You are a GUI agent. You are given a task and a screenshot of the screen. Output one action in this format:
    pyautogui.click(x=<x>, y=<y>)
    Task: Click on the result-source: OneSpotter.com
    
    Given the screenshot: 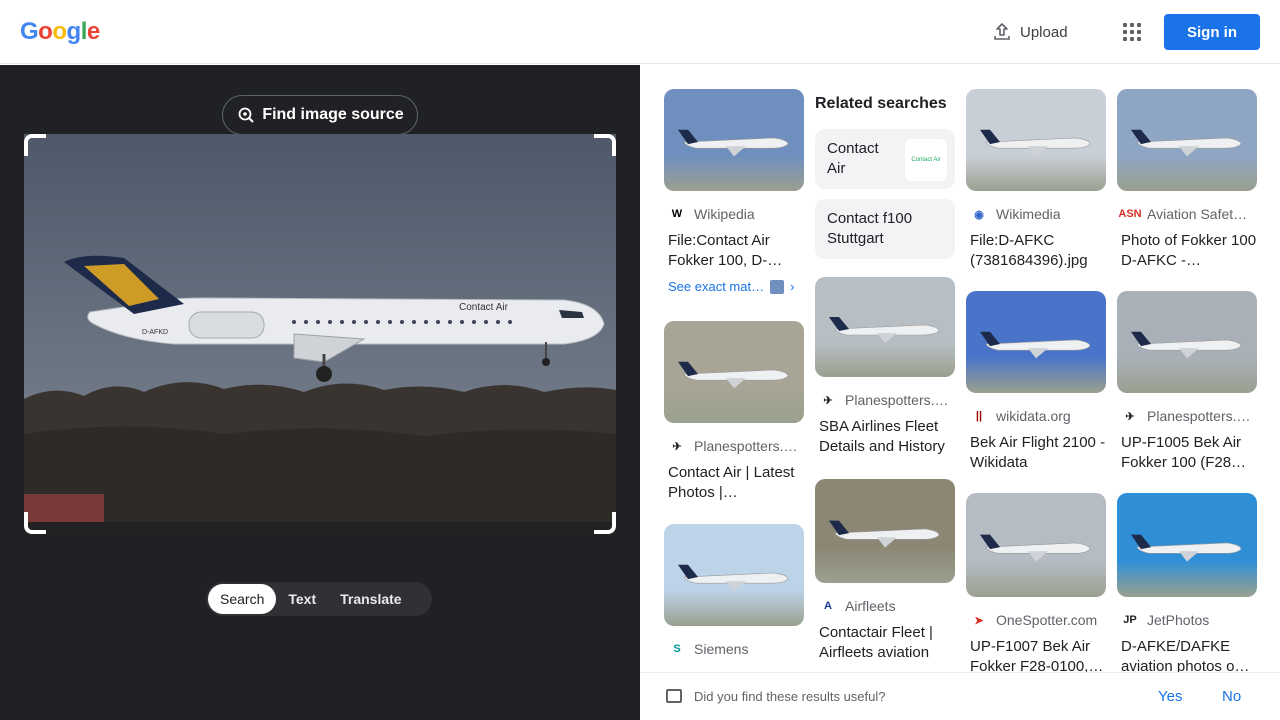 What is the action you would take?
    pyautogui.click(x=1047, y=620)
    